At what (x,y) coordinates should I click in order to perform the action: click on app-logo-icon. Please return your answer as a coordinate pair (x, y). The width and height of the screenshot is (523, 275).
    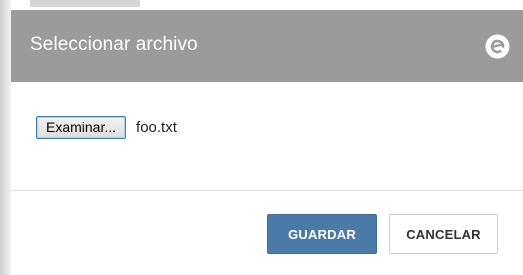
    Looking at the image, I should click on (497, 46).